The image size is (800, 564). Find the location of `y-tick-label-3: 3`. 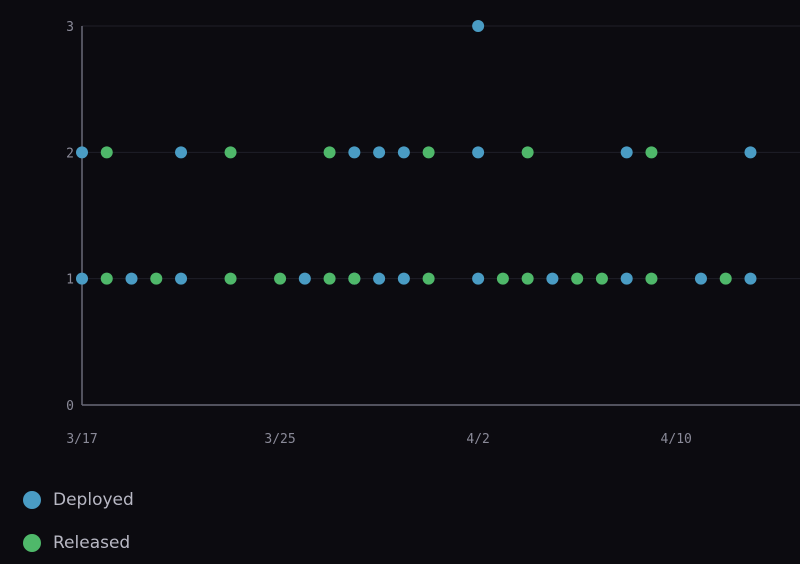

y-tick-label-3: 3 is located at coordinates (70, 27).